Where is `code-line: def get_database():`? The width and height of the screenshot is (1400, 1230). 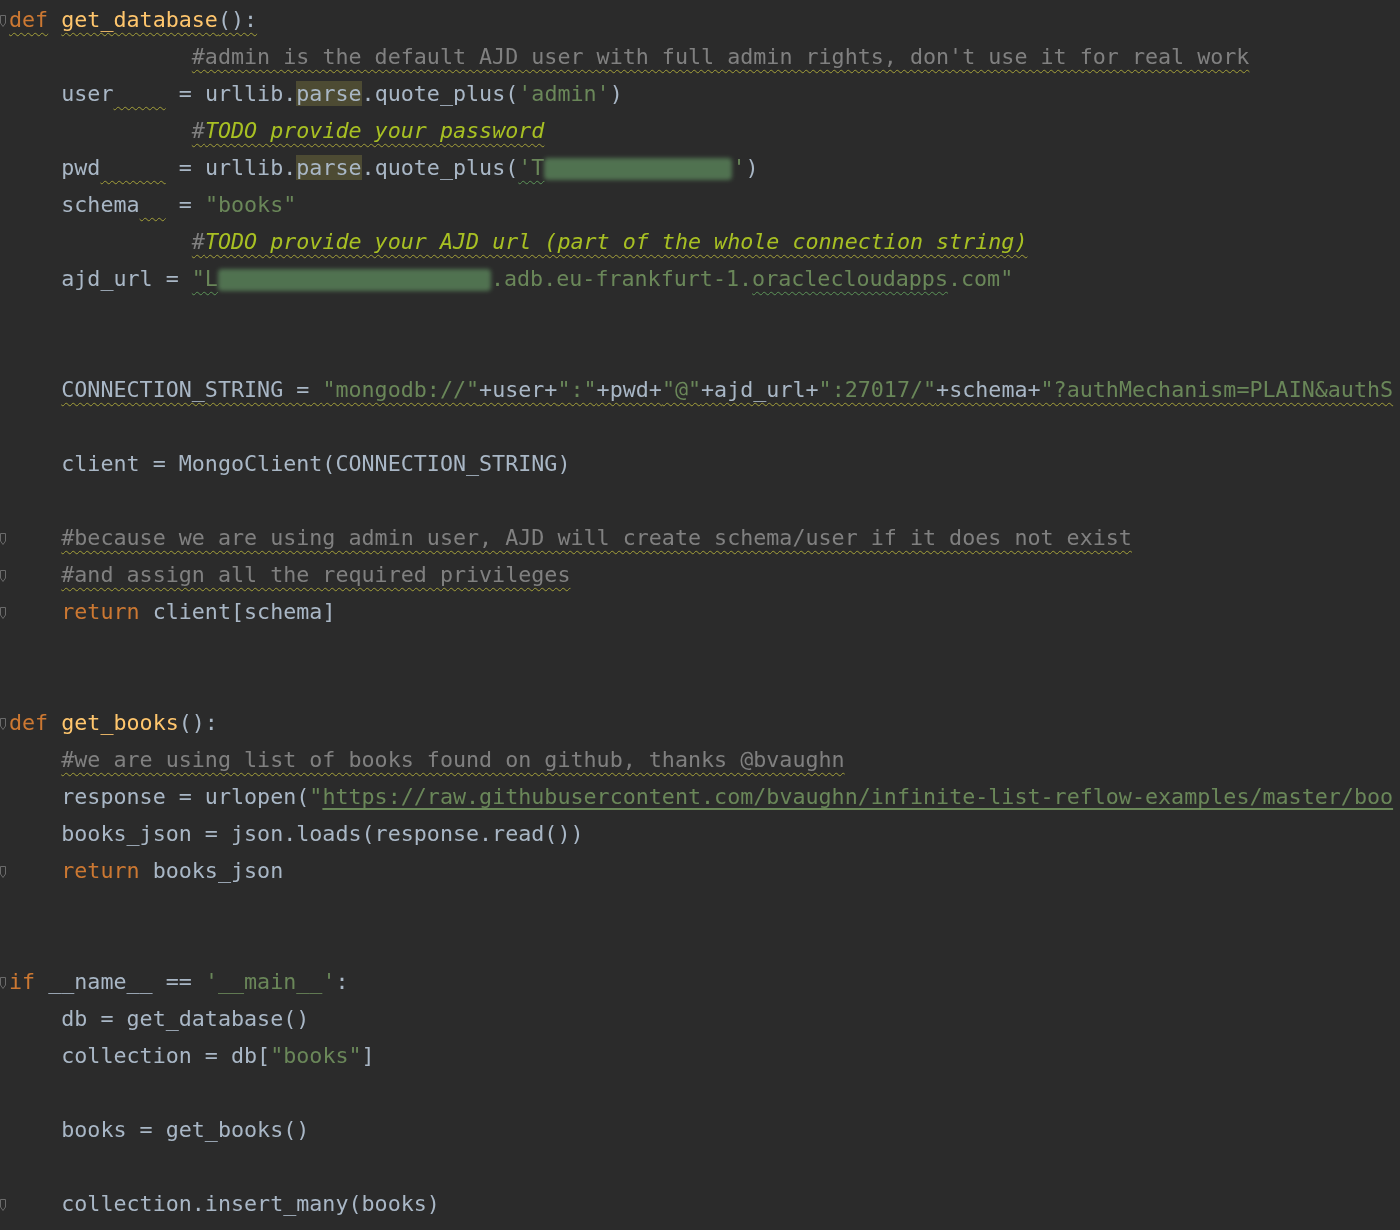
code-line: def get_database(): is located at coordinates (133, 20).